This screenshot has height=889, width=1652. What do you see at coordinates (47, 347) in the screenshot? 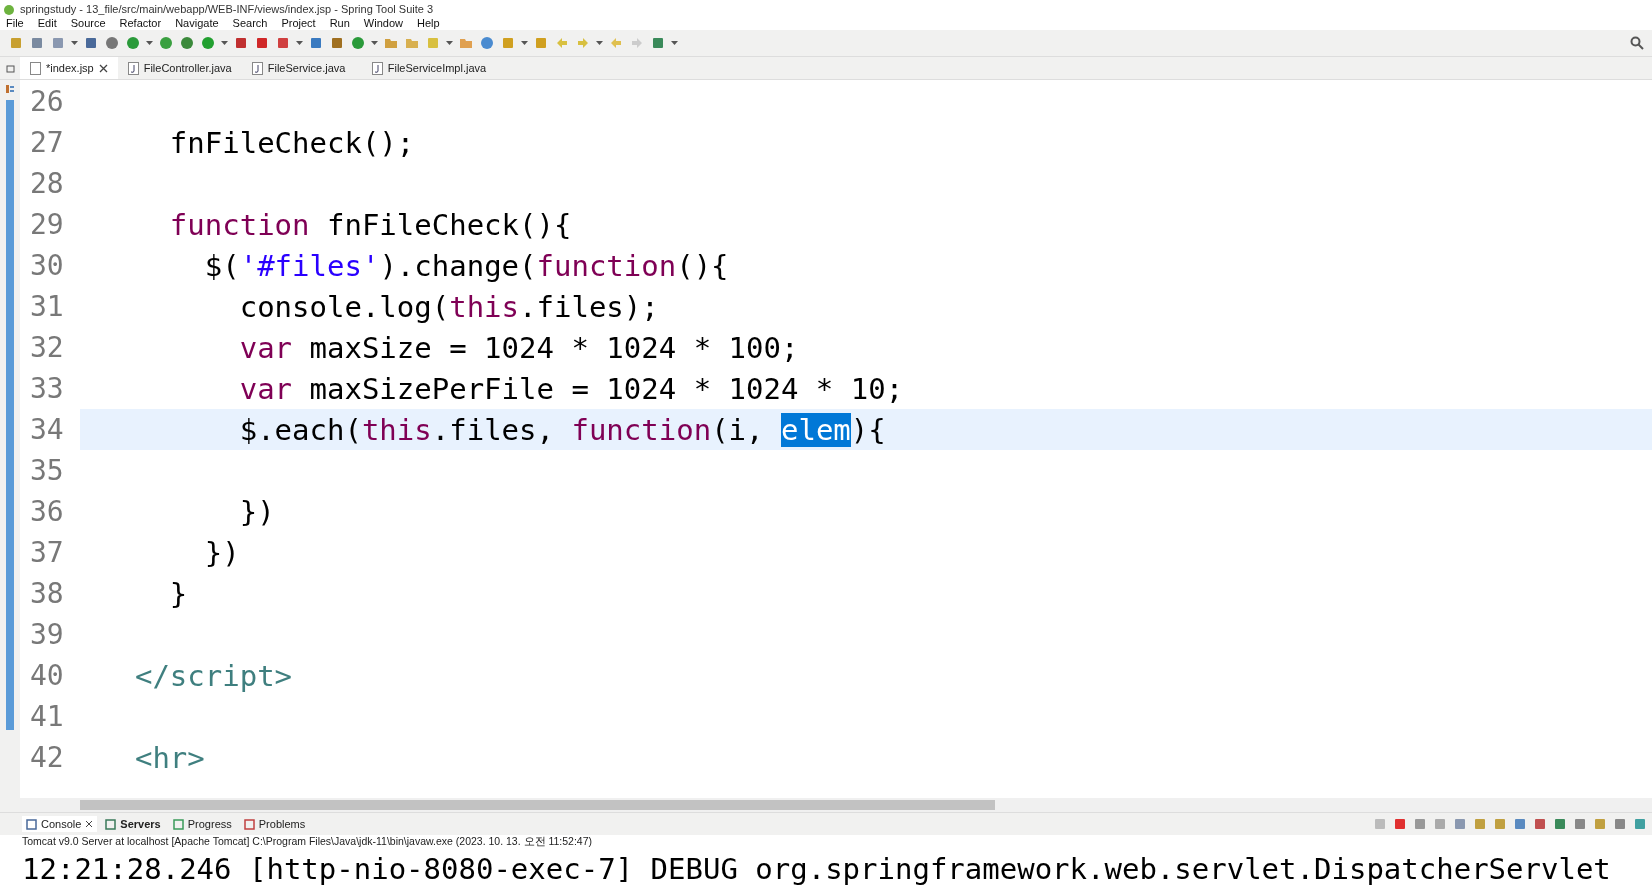
I see `line-number: 32` at bounding box center [47, 347].